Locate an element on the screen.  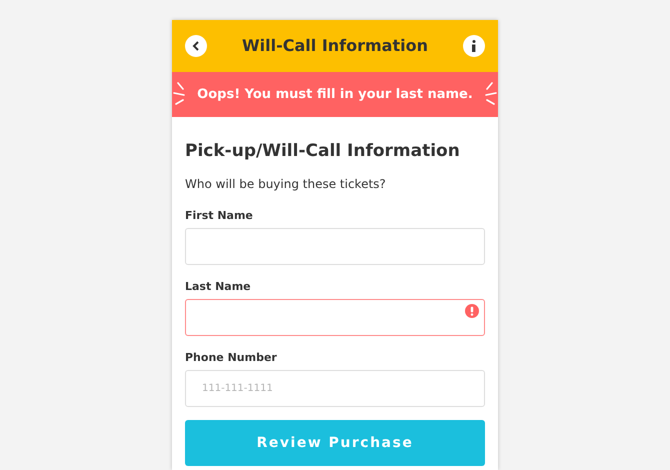
input-field is located at coordinates (335, 317).